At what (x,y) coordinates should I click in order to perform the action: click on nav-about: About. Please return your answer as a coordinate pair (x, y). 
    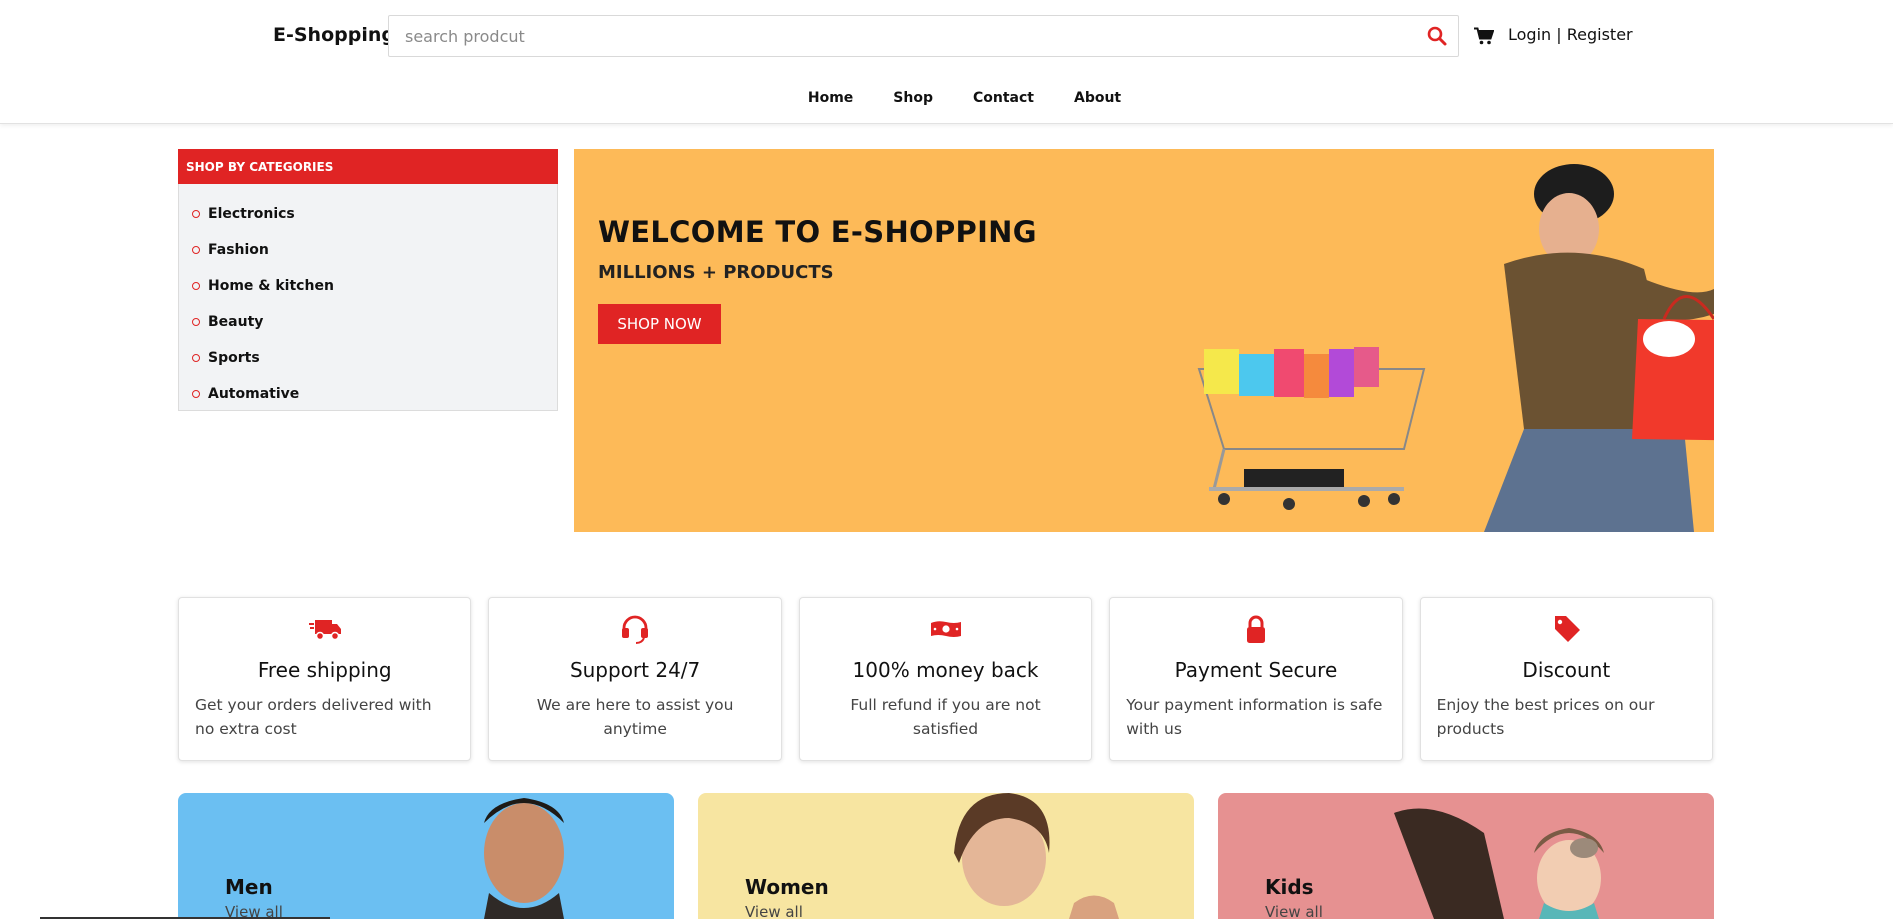
    Looking at the image, I should click on (1097, 98).